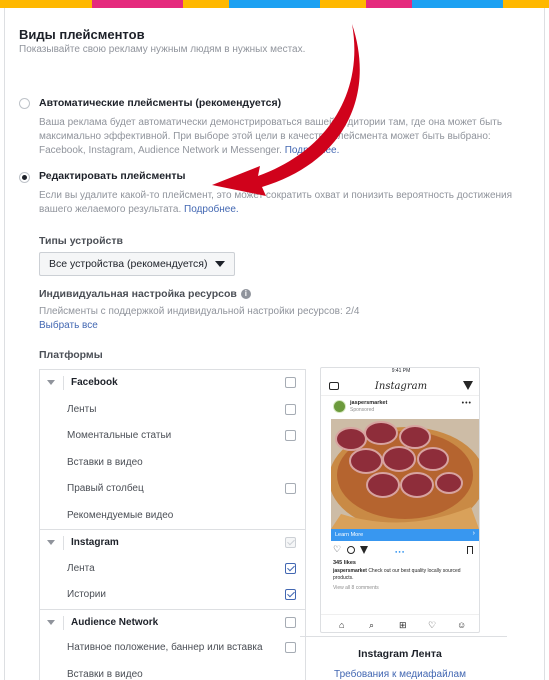  Describe the element at coordinates (81, 568) in the screenshot. I see `placement-item-label: Лента` at that location.